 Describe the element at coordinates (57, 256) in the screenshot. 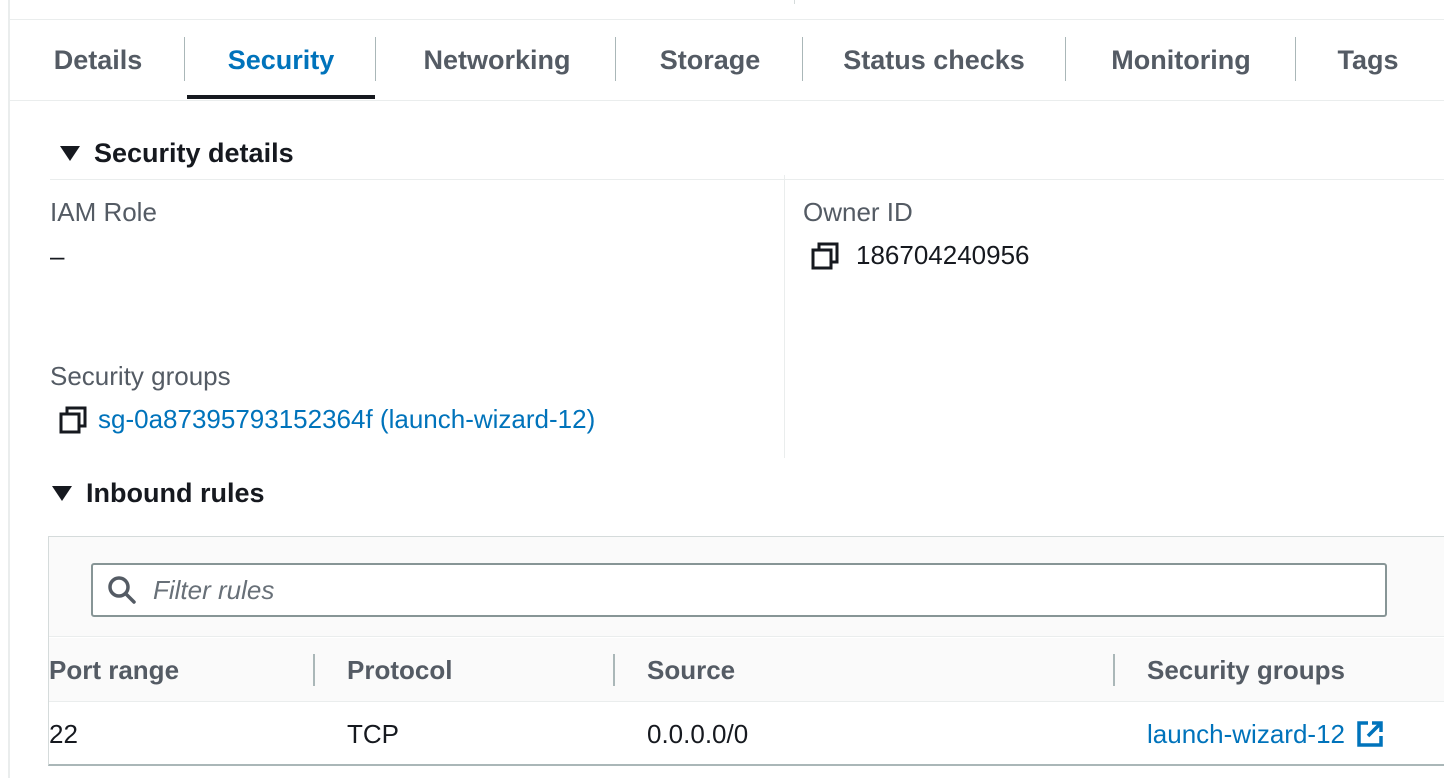

I see `iam-role-value: –` at that location.